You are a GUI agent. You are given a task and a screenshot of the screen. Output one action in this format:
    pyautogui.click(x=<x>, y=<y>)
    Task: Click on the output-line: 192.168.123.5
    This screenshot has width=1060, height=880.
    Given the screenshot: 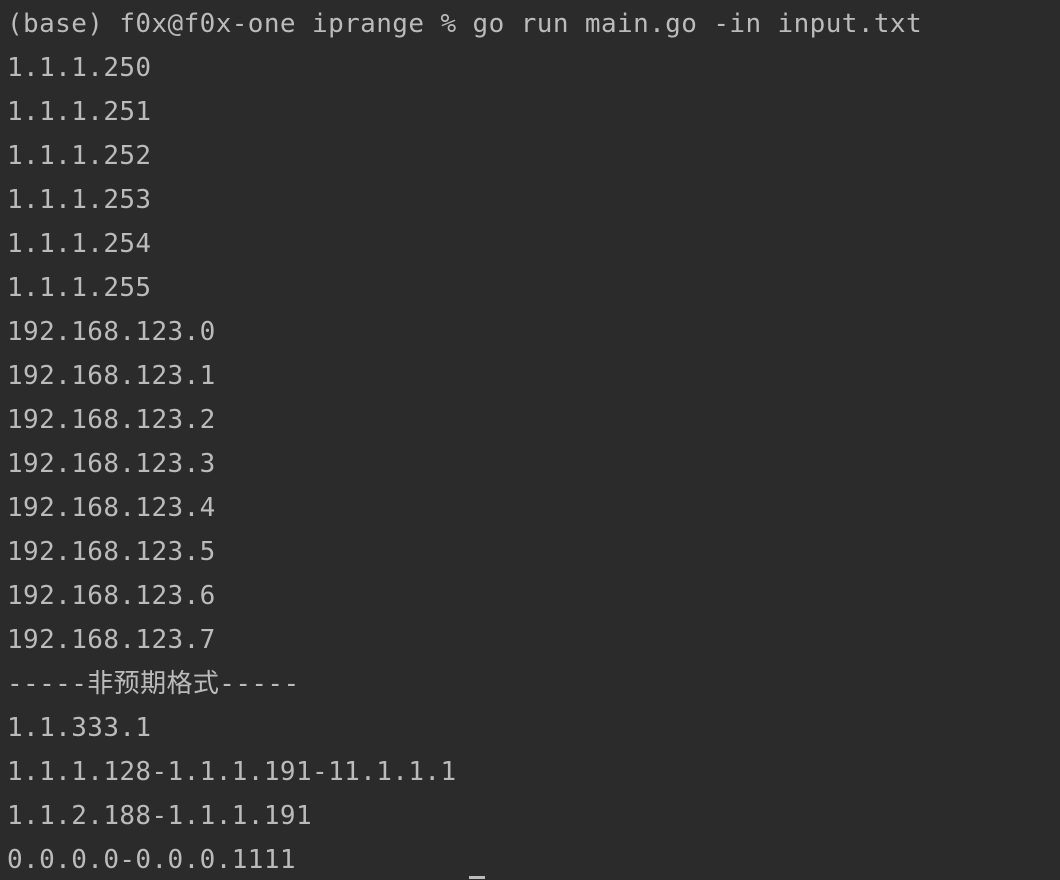 What is the action you would take?
    pyautogui.click(x=111, y=552)
    